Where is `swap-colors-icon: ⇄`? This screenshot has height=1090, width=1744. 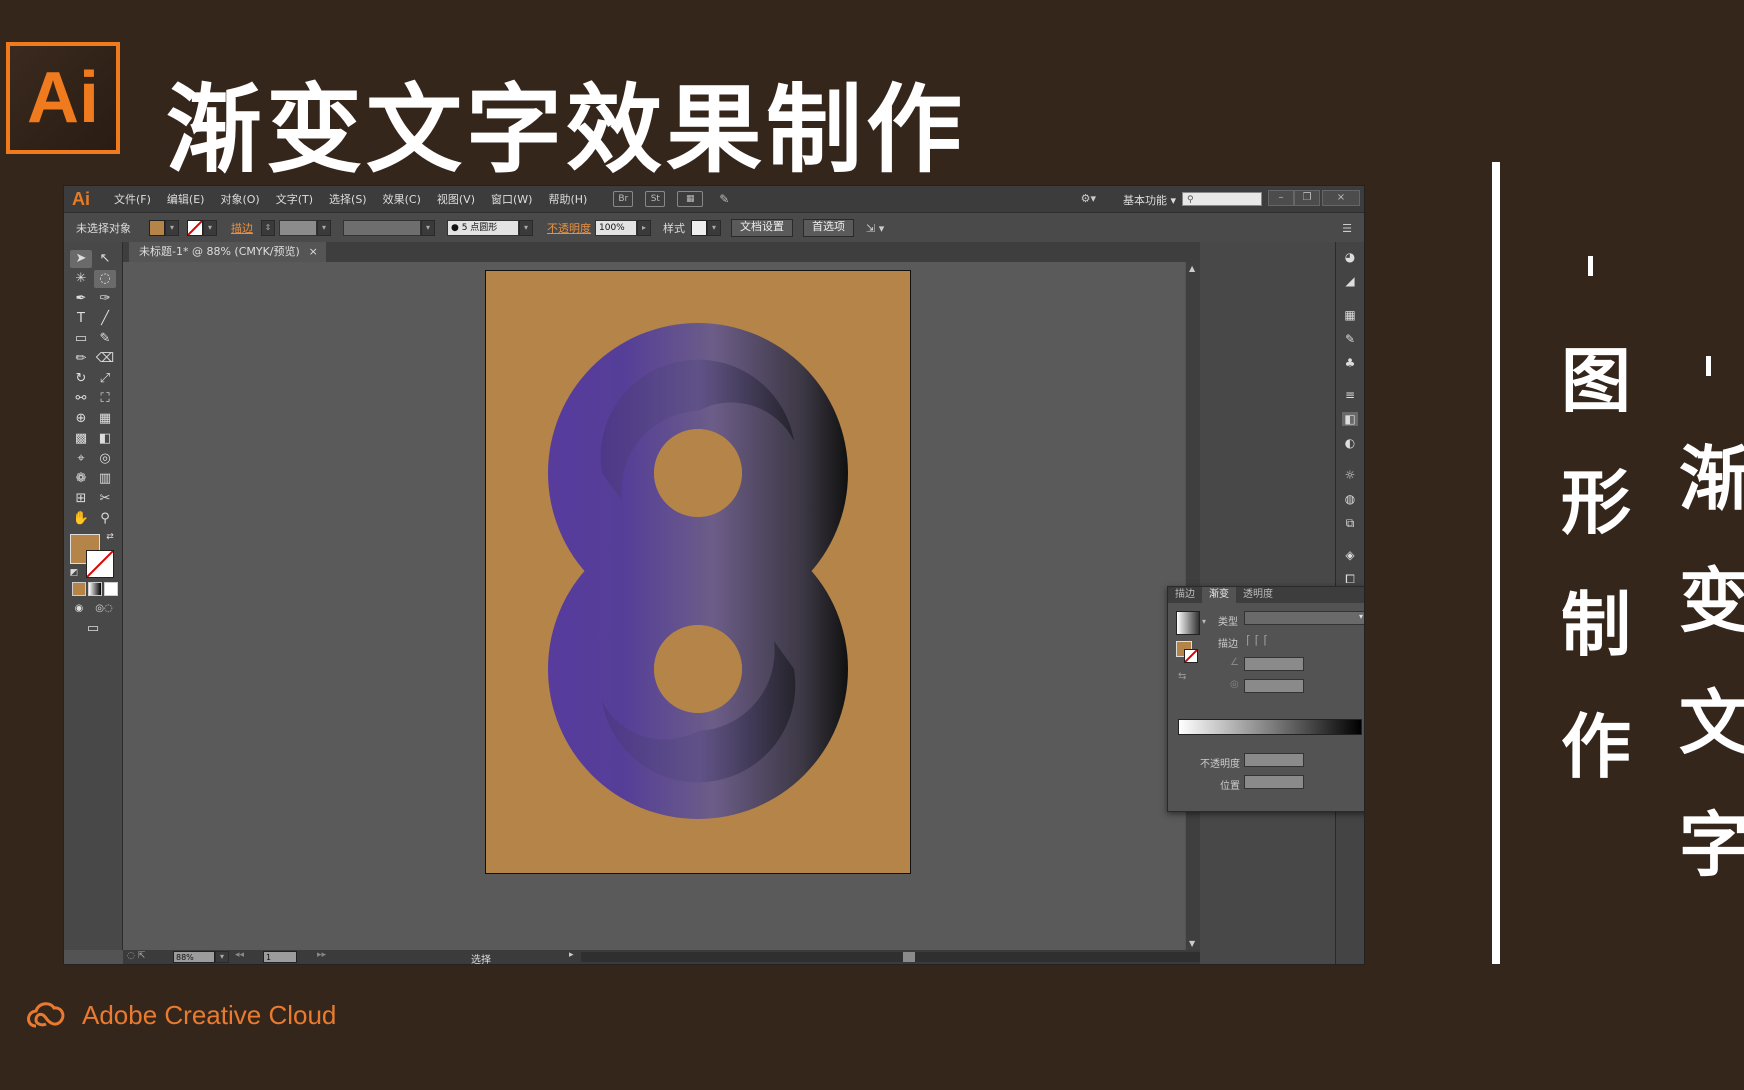 swap-colors-icon: ⇄ is located at coordinates (110, 537).